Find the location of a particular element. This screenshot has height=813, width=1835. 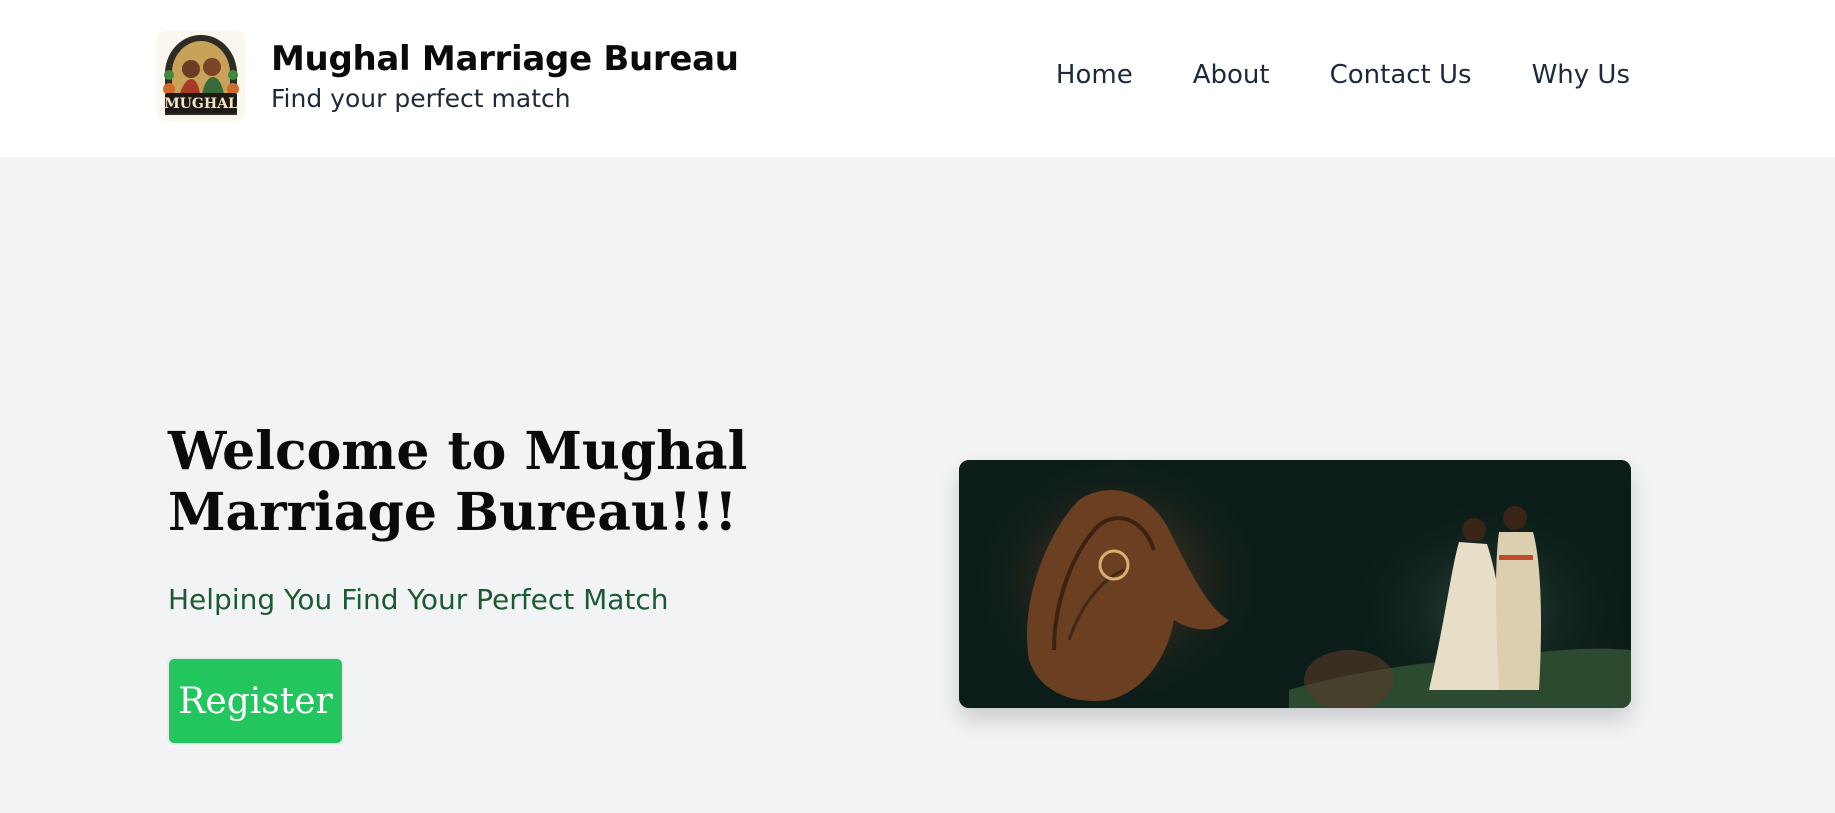

couple-photo-icon is located at coordinates (1295, 584).